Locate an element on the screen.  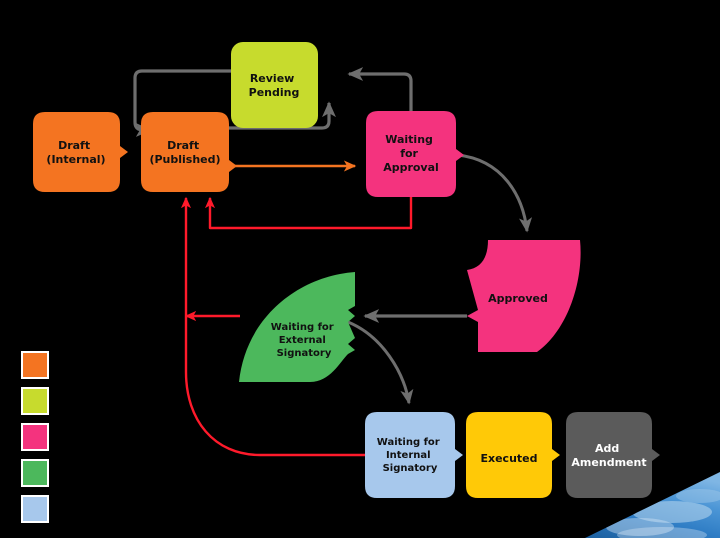
node-draft-published: Draft (Published) is located at coordinates (189, 152).